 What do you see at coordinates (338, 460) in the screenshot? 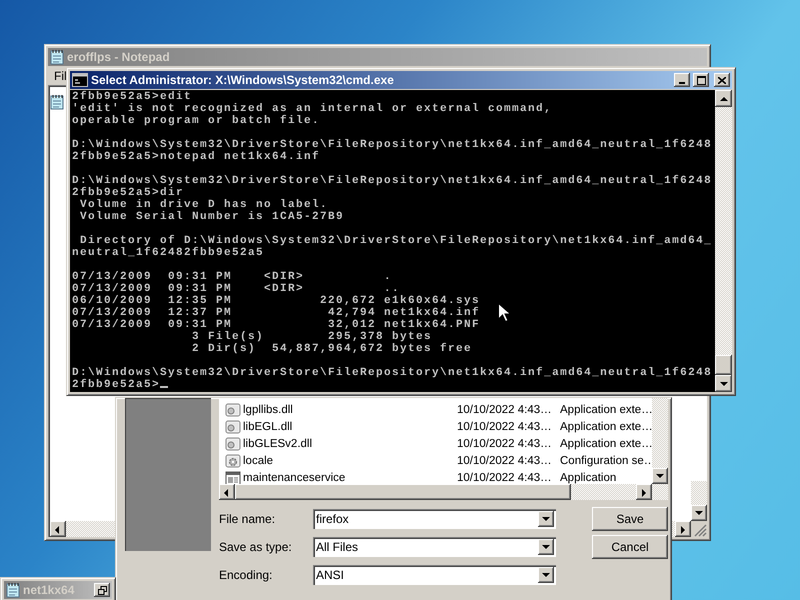
I see `file-item: locale` at bounding box center [338, 460].